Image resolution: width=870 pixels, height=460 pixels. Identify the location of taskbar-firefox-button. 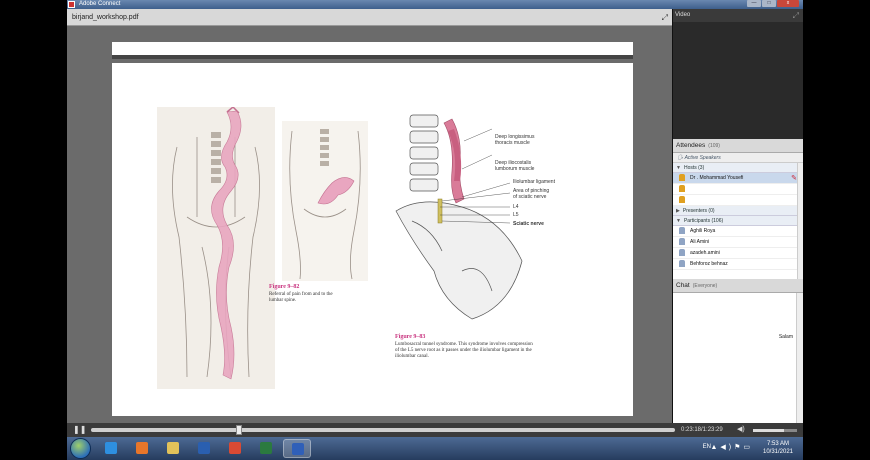
(142, 448).